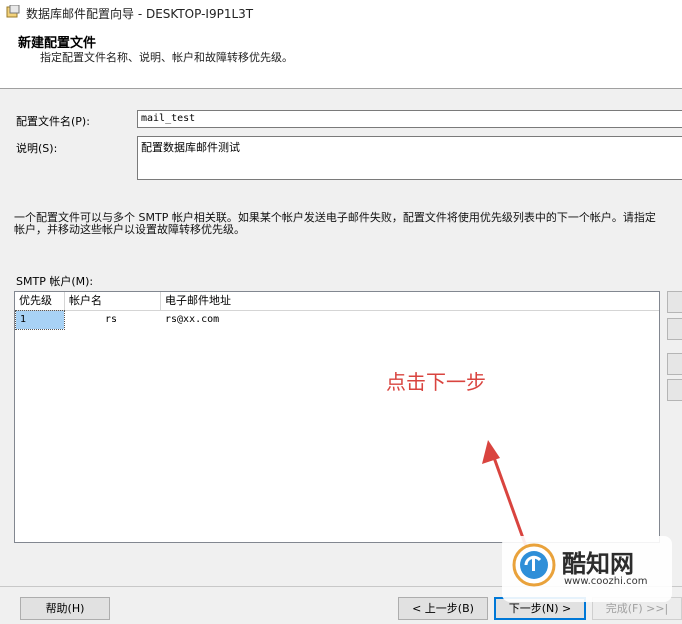 The width and height of the screenshot is (682, 624). What do you see at coordinates (674, 364) in the screenshot?
I see `move-up-button` at bounding box center [674, 364].